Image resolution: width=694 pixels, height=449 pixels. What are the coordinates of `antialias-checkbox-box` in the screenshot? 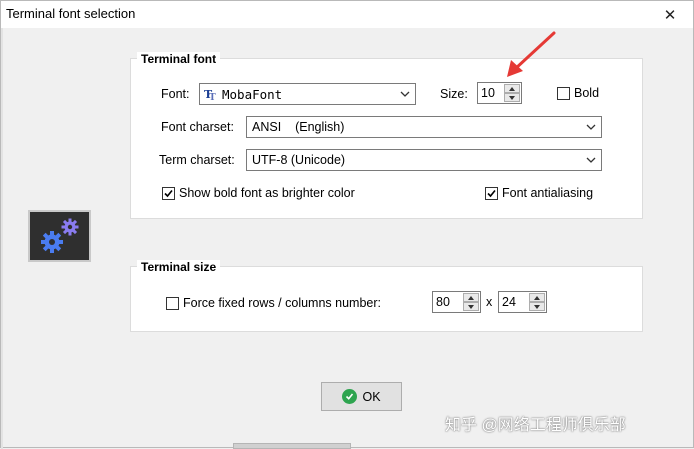 It's located at (491, 193).